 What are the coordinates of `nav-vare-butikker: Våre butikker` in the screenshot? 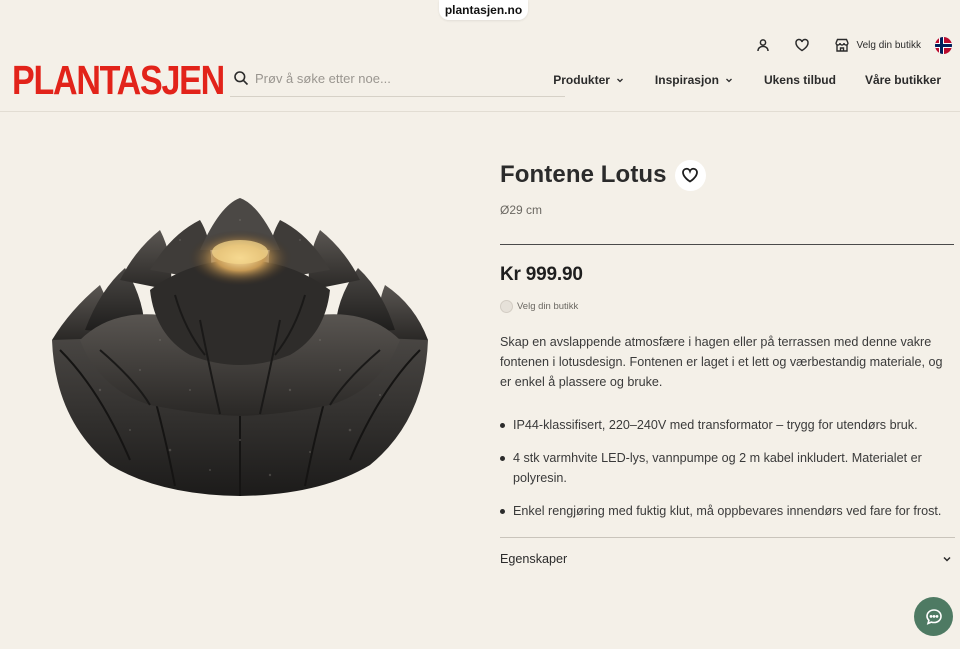 It's located at (903, 80).